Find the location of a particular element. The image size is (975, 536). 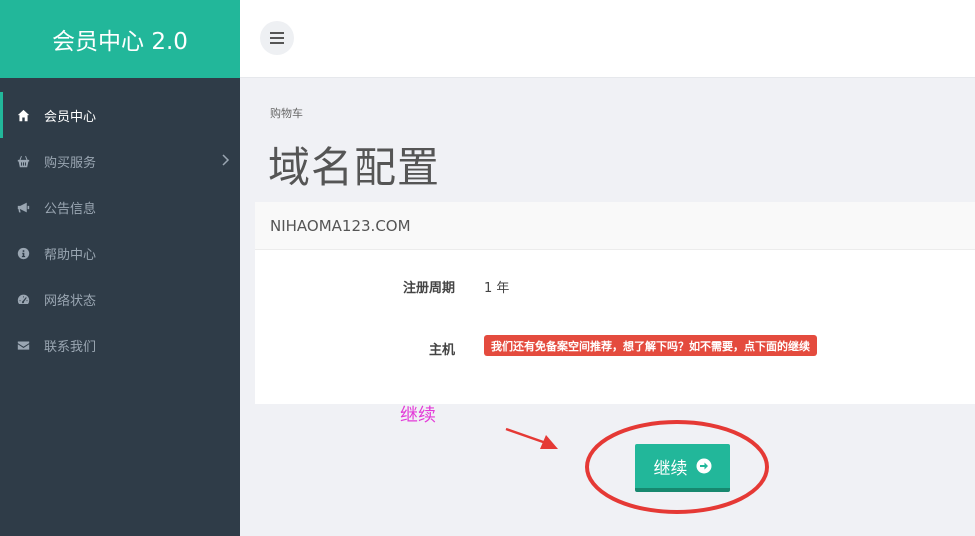

sidebar-item-announcements: 公告信息 is located at coordinates (120, 207).